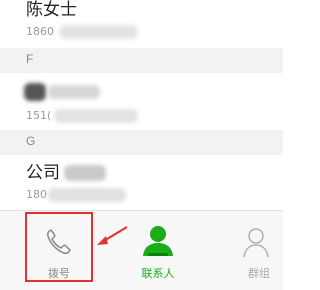 Image resolution: width=320 pixels, height=290 pixels. What do you see at coordinates (158, 241) in the screenshot?
I see `person-icon` at bounding box center [158, 241].